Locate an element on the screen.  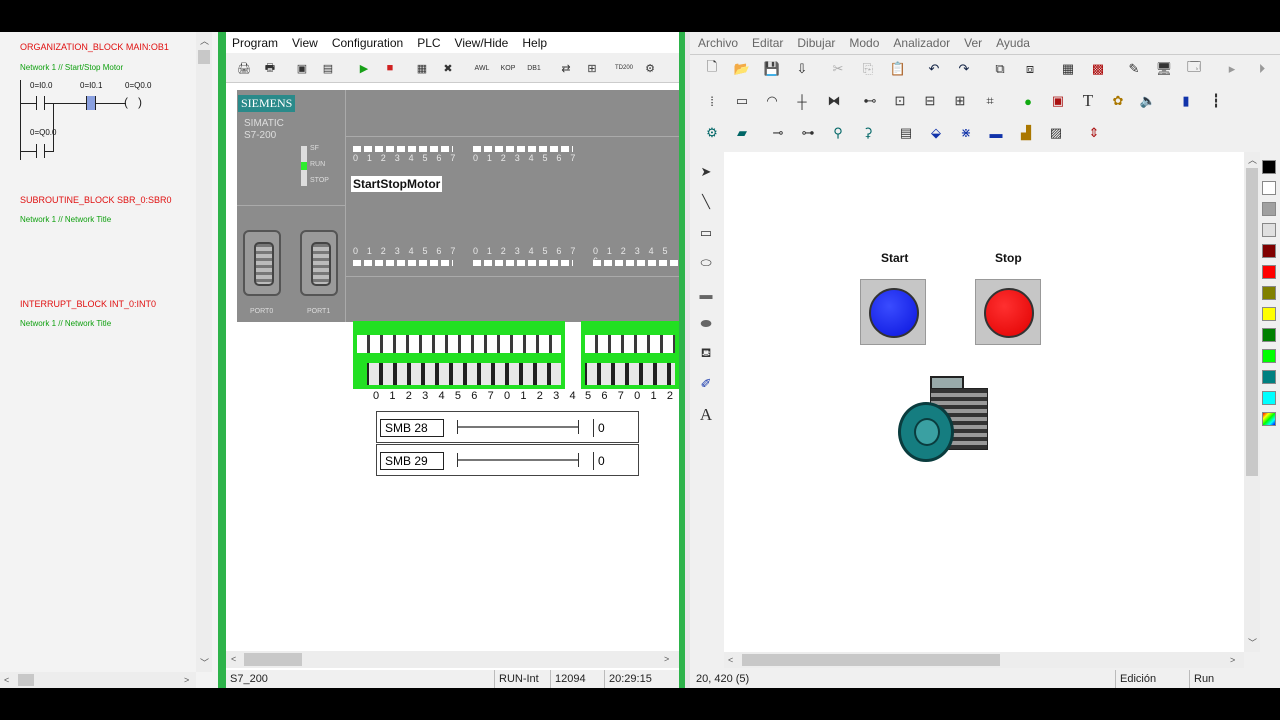
hatch-icon: ▨ is located at coordinates (1056, 133).